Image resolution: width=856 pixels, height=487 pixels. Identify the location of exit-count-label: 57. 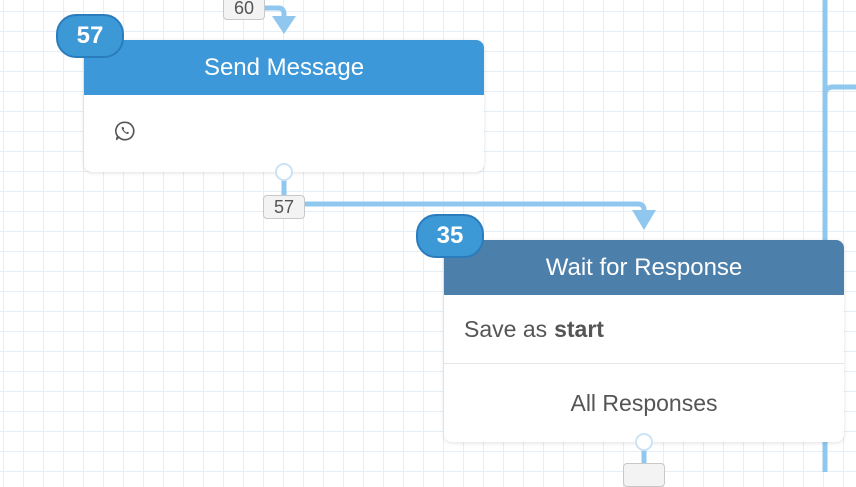
(284, 207).